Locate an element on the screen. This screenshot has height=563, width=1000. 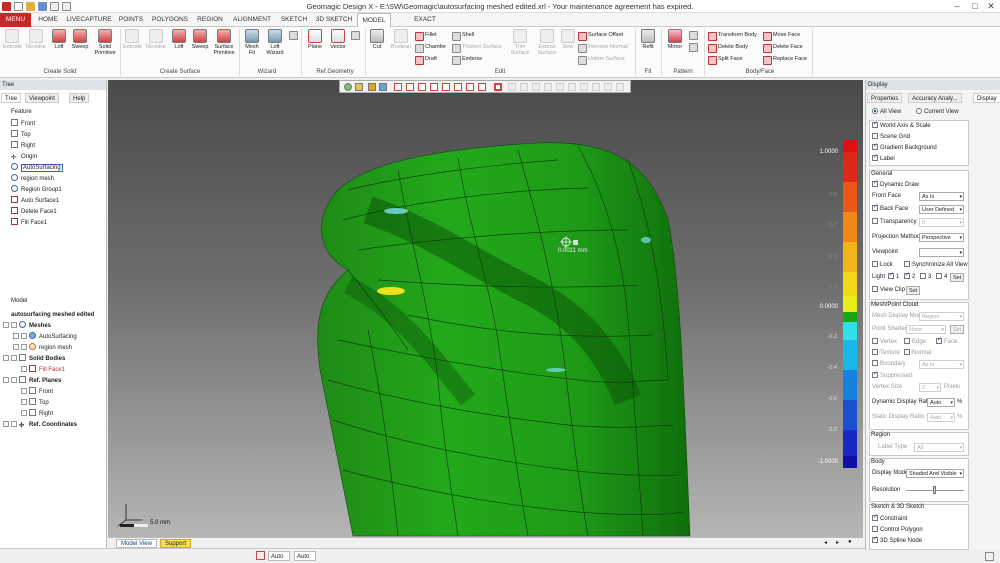
tree-item-delete-face1: Delete Face1 is located at coordinates (34, 212).